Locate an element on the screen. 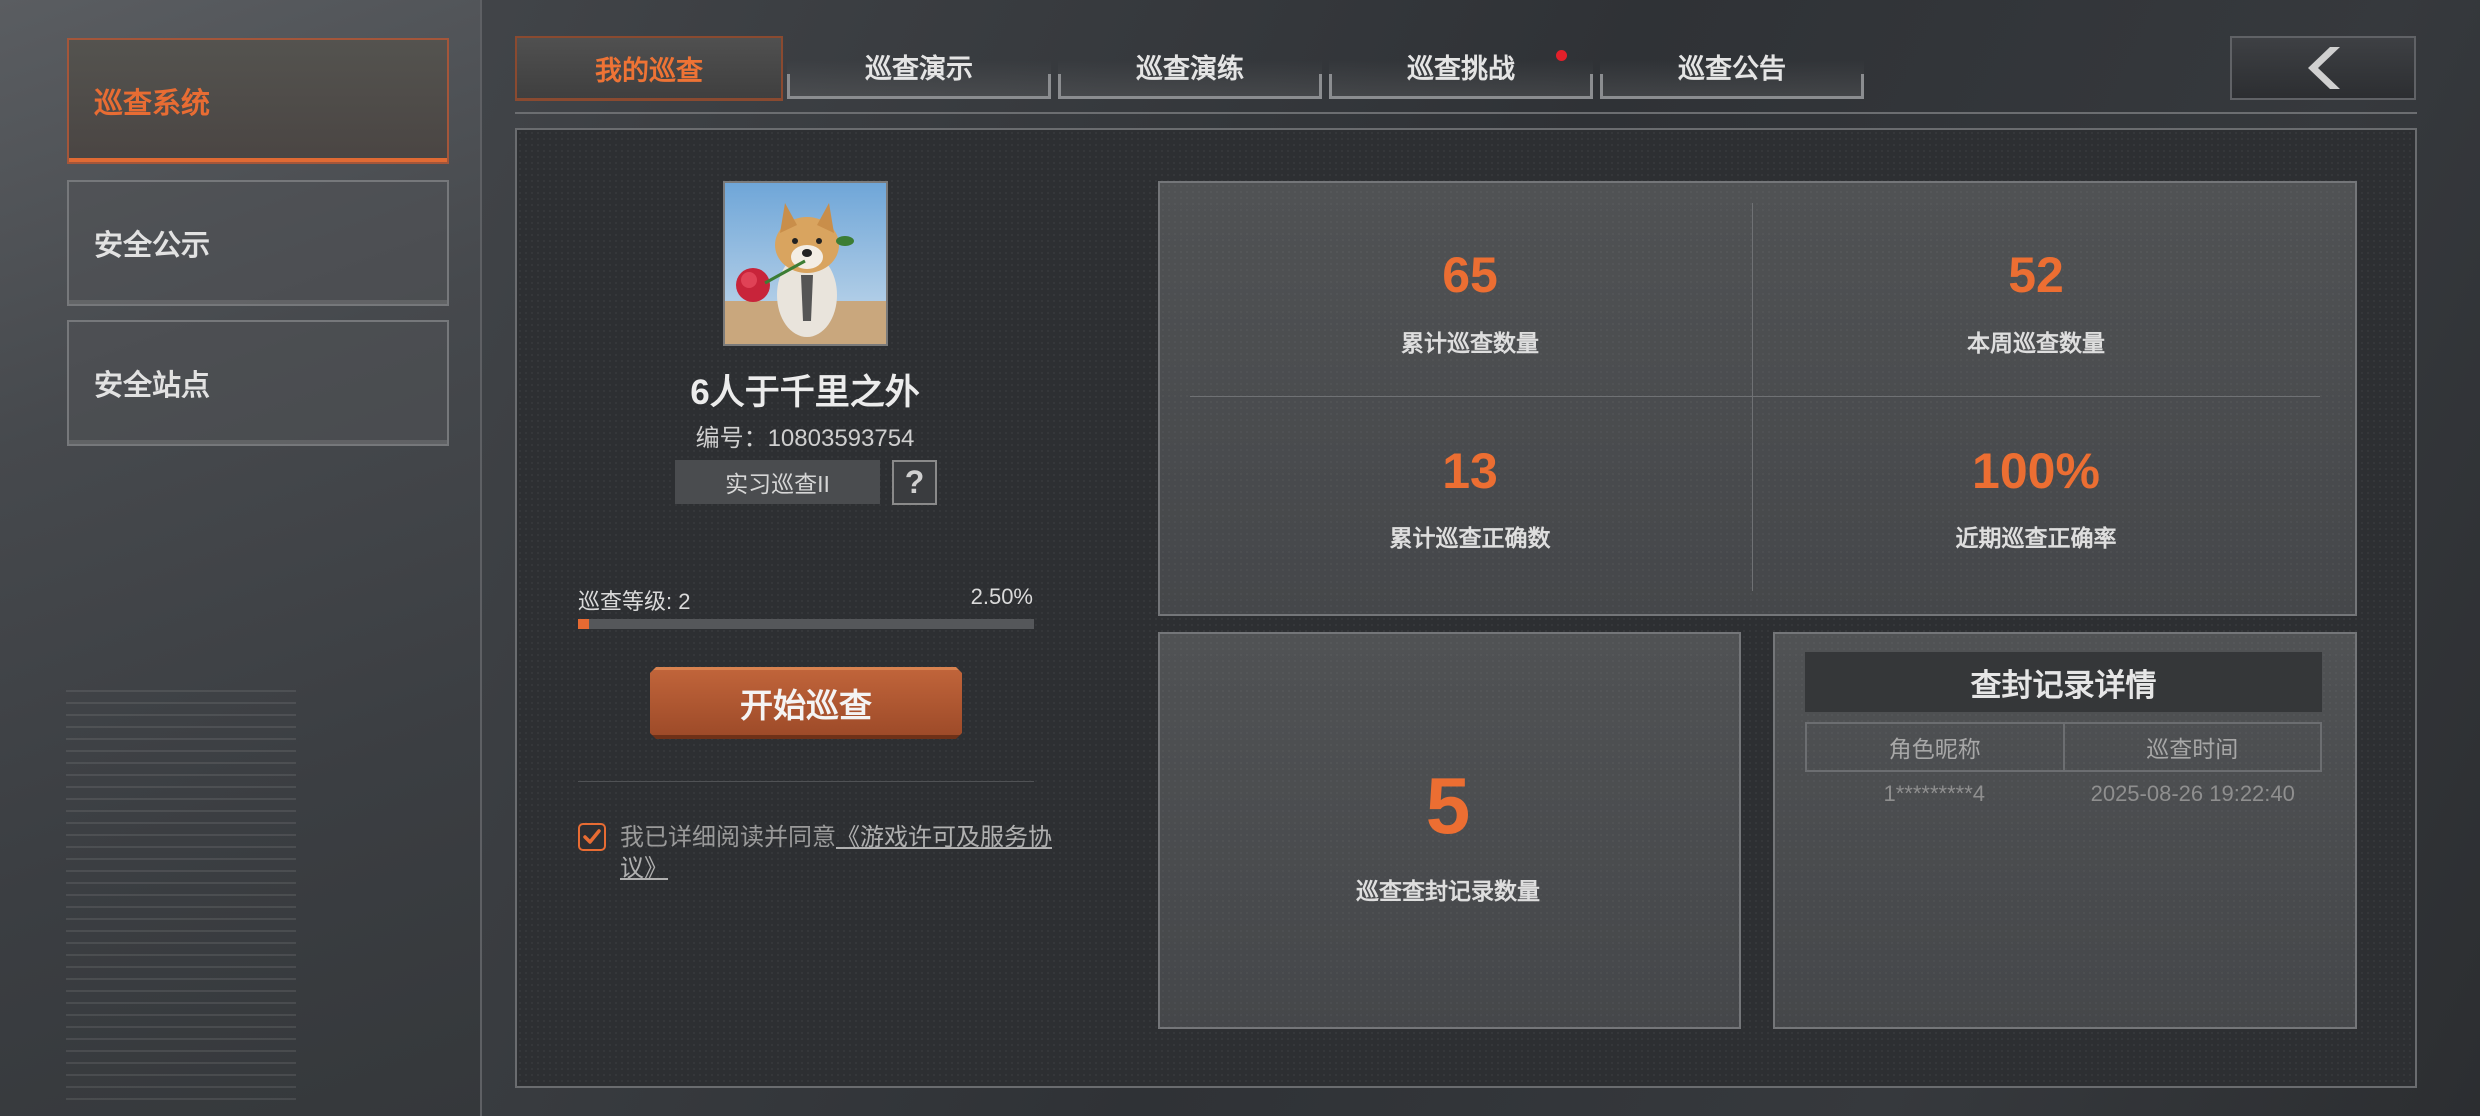 This screenshot has width=2480, height=1116. stat-correct-count-label: 累计巡查正确数 is located at coordinates (1470, 538).